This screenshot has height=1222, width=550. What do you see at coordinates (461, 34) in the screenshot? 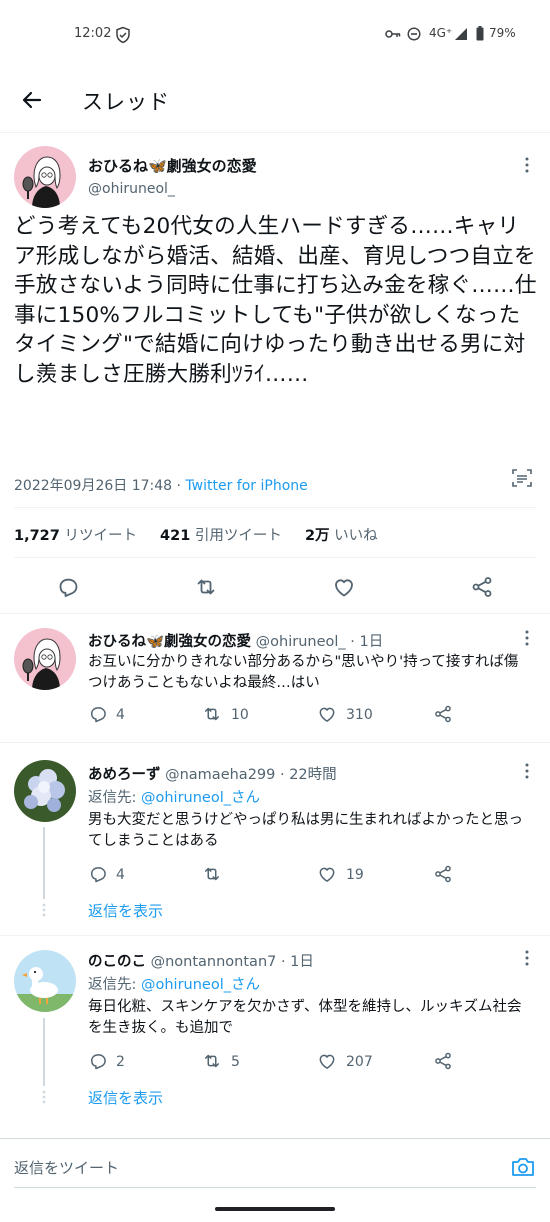
I see `signal-icon` at bounding box center [461, 34].